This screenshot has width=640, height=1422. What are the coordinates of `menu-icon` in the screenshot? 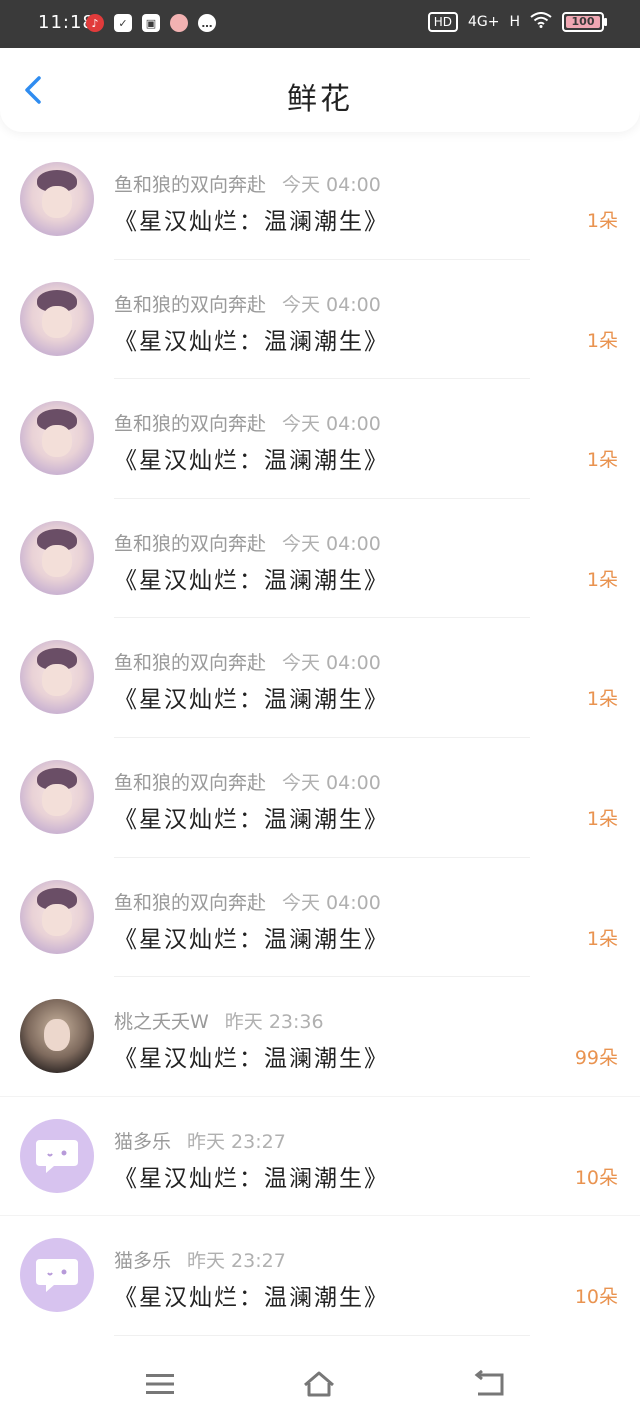 It's located at (160, 1384).